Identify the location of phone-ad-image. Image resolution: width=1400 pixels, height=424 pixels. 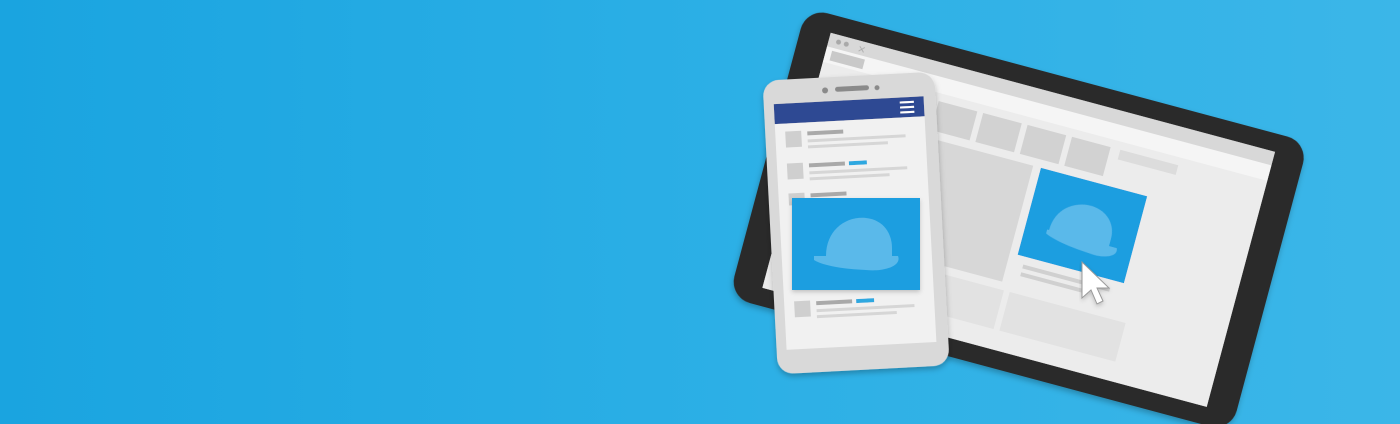
(856, 244).